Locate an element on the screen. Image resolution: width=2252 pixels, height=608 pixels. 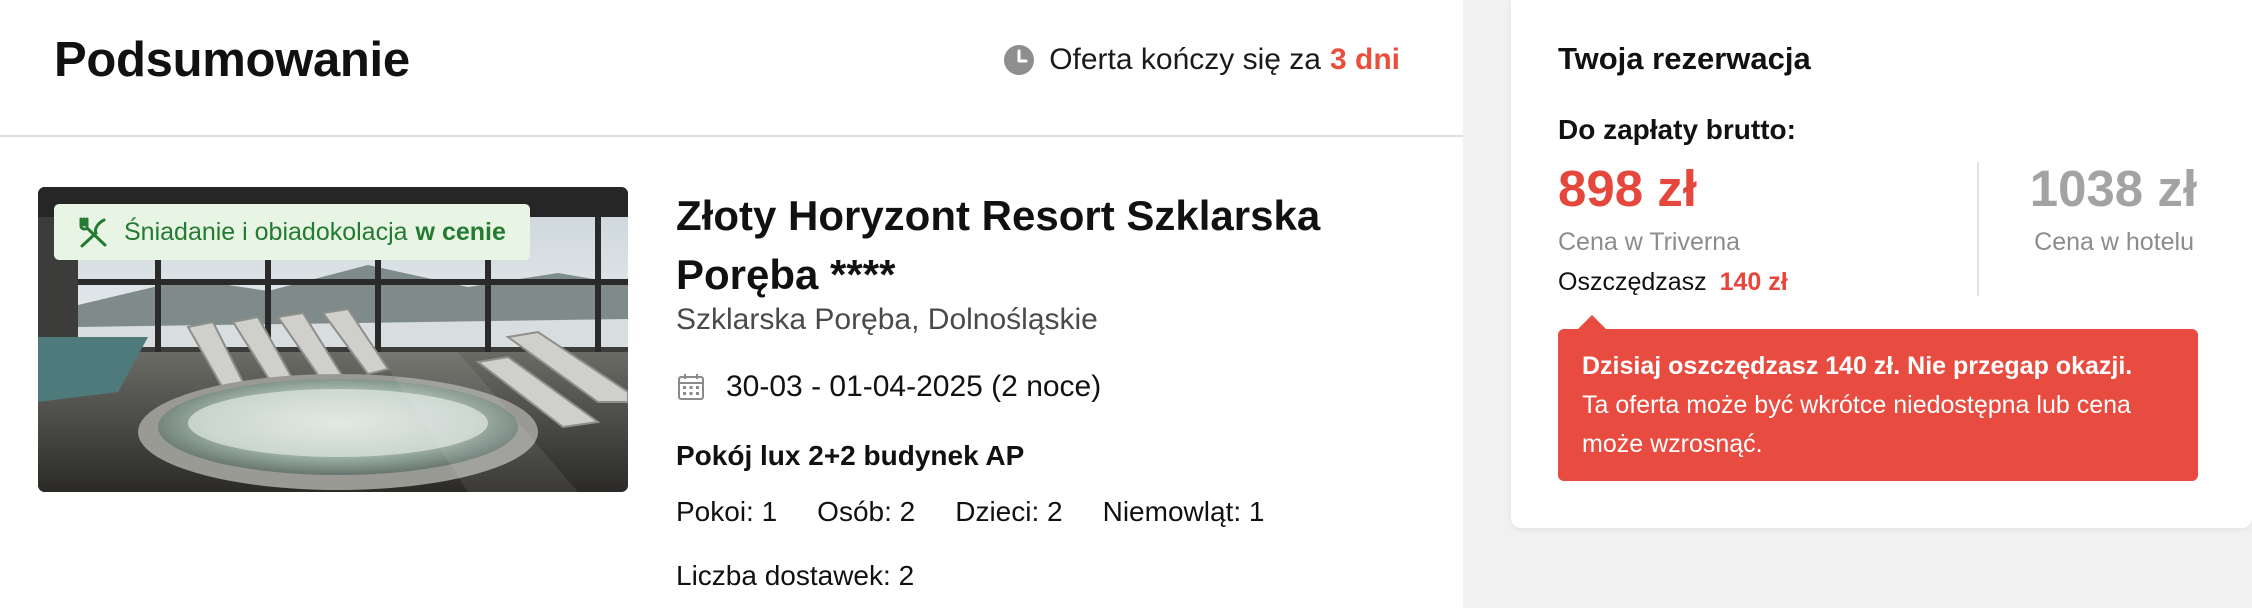
triverna-price: 898 zł is located at coordinates (1627, 188).